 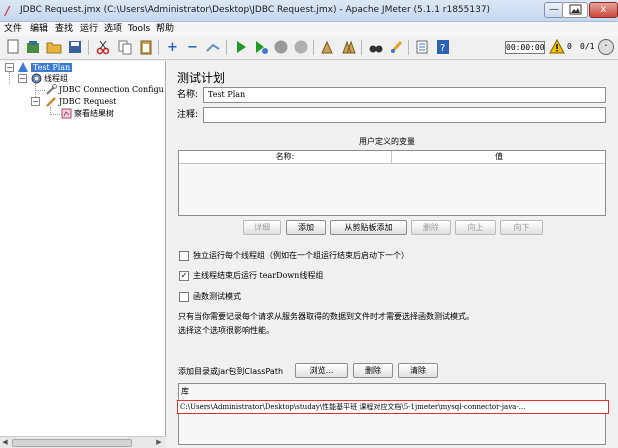 I want to click on help-icon: ?, so click(x=442, y=47).